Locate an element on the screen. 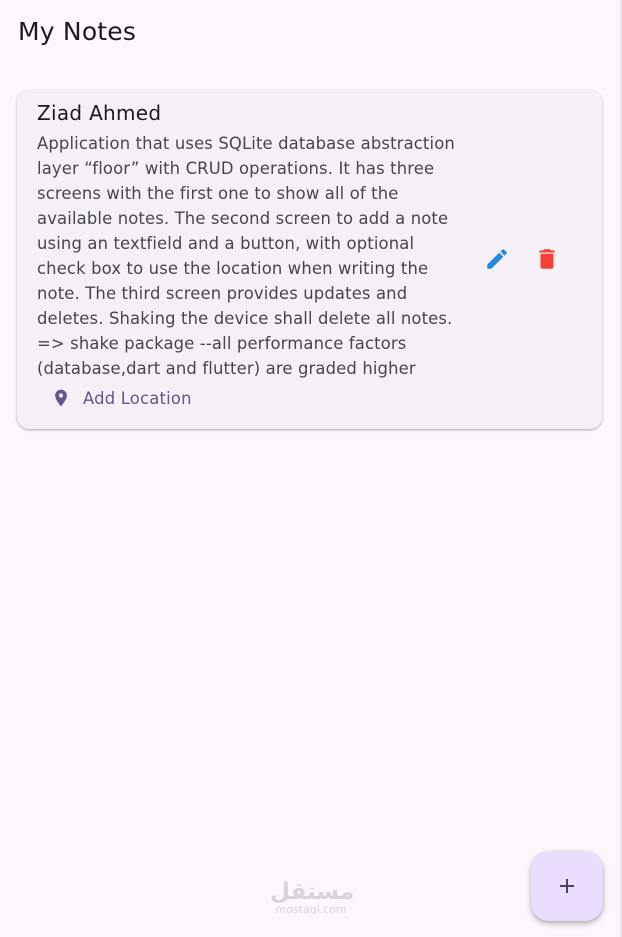  plus-icon is located at coordinates (567, 886).